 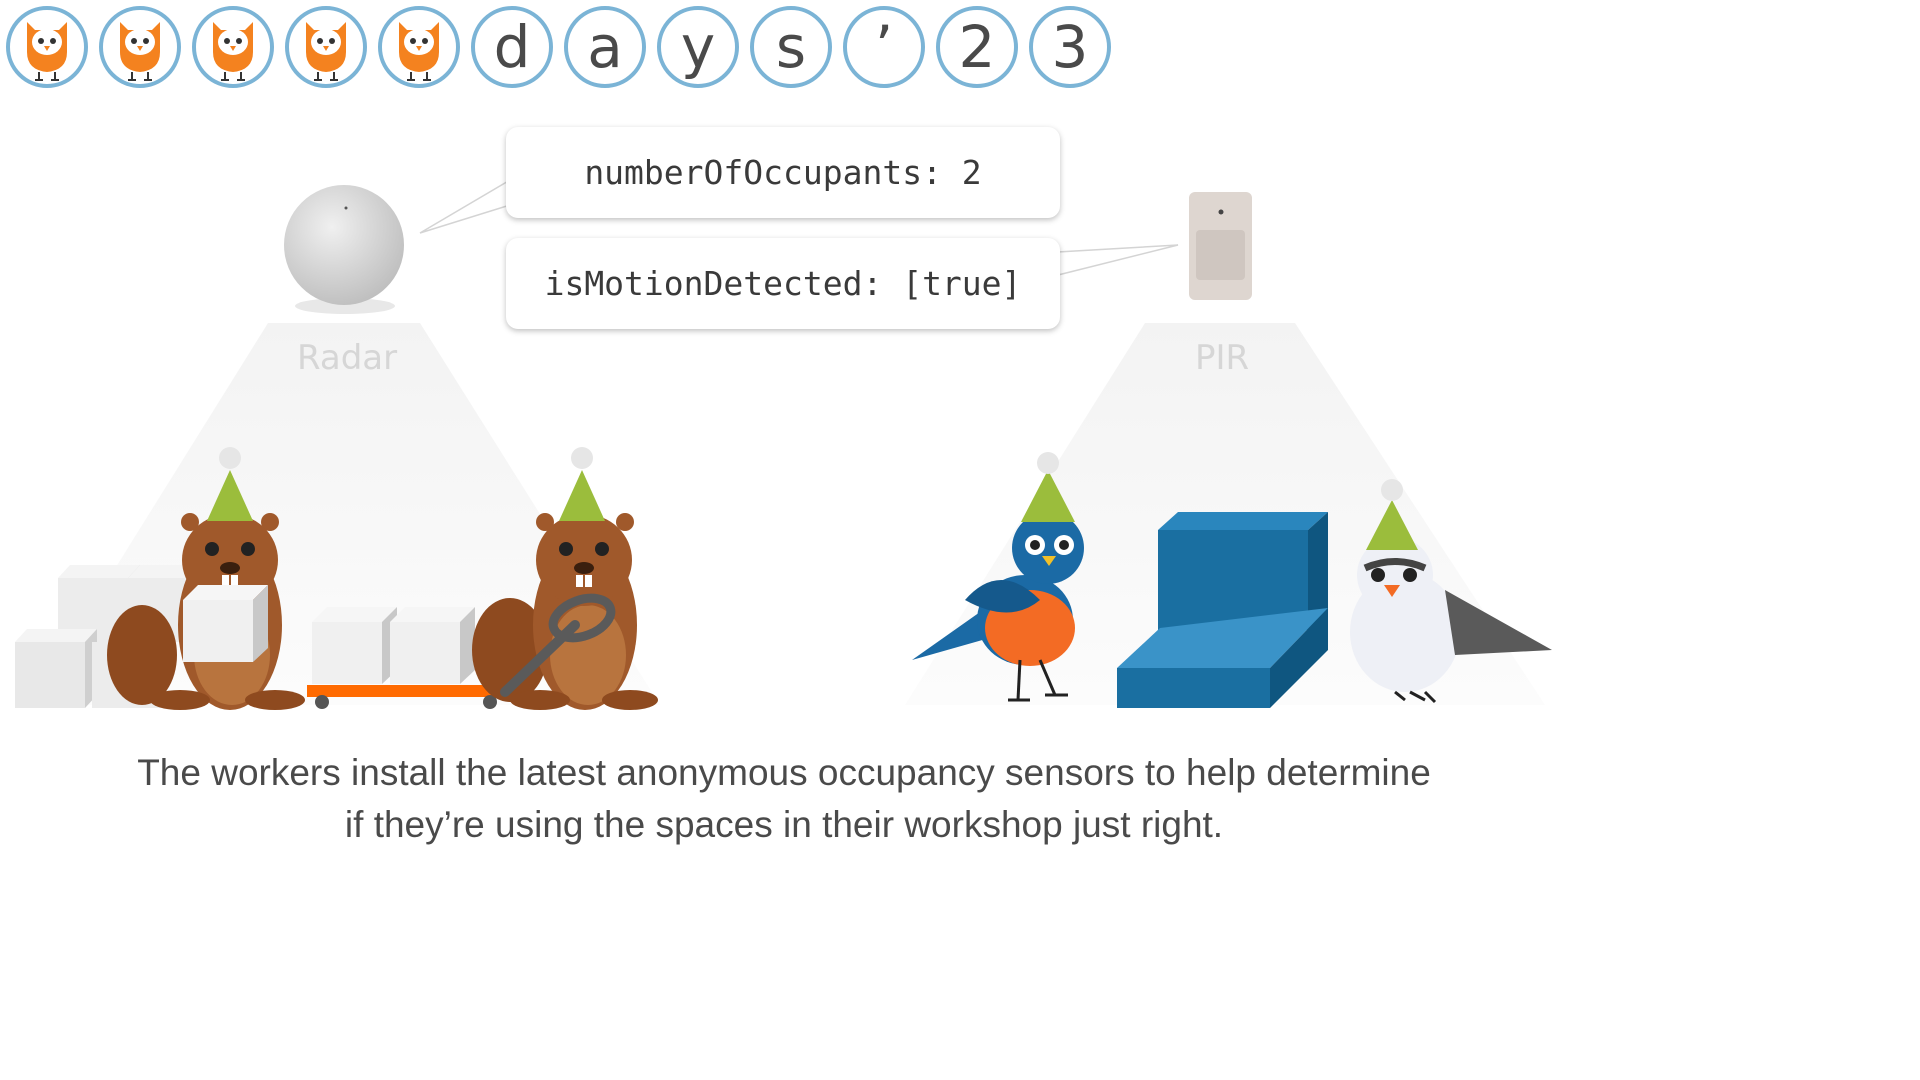 I want to click on radar-reading-callout: numberOfOccupants: 2, so click(x=783, y=172).